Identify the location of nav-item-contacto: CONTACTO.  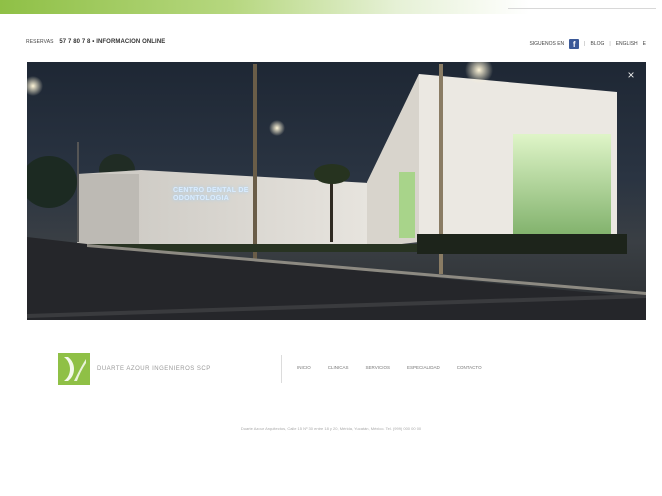
(469, 367).